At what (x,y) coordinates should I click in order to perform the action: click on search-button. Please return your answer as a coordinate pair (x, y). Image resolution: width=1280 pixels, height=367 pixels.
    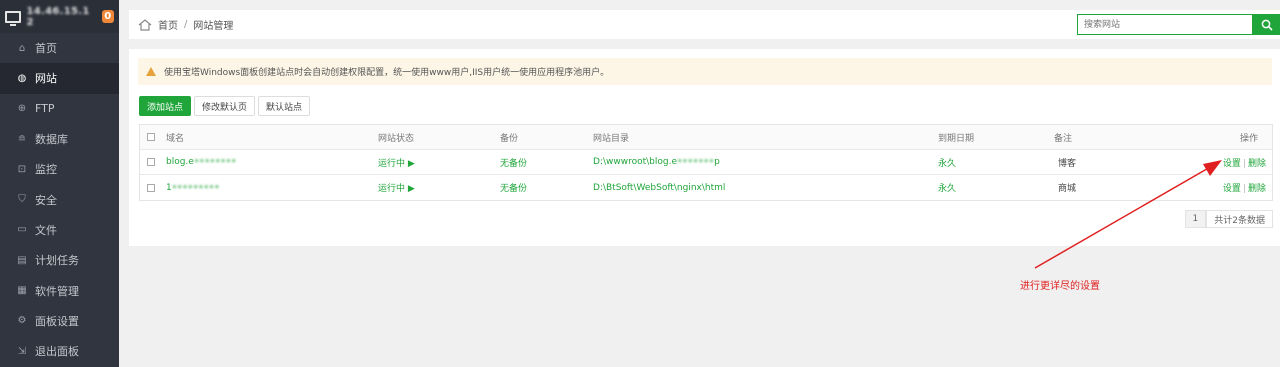
    Looking at the image, I should click on (1266, 24).